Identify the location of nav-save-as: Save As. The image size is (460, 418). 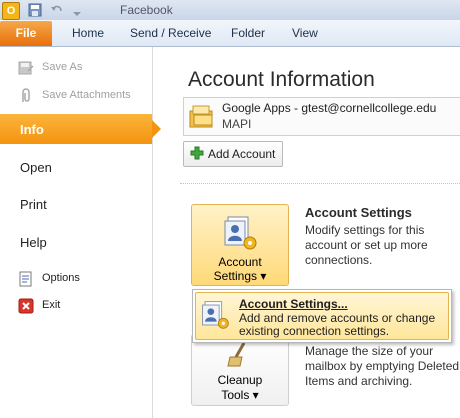
(76, 68).